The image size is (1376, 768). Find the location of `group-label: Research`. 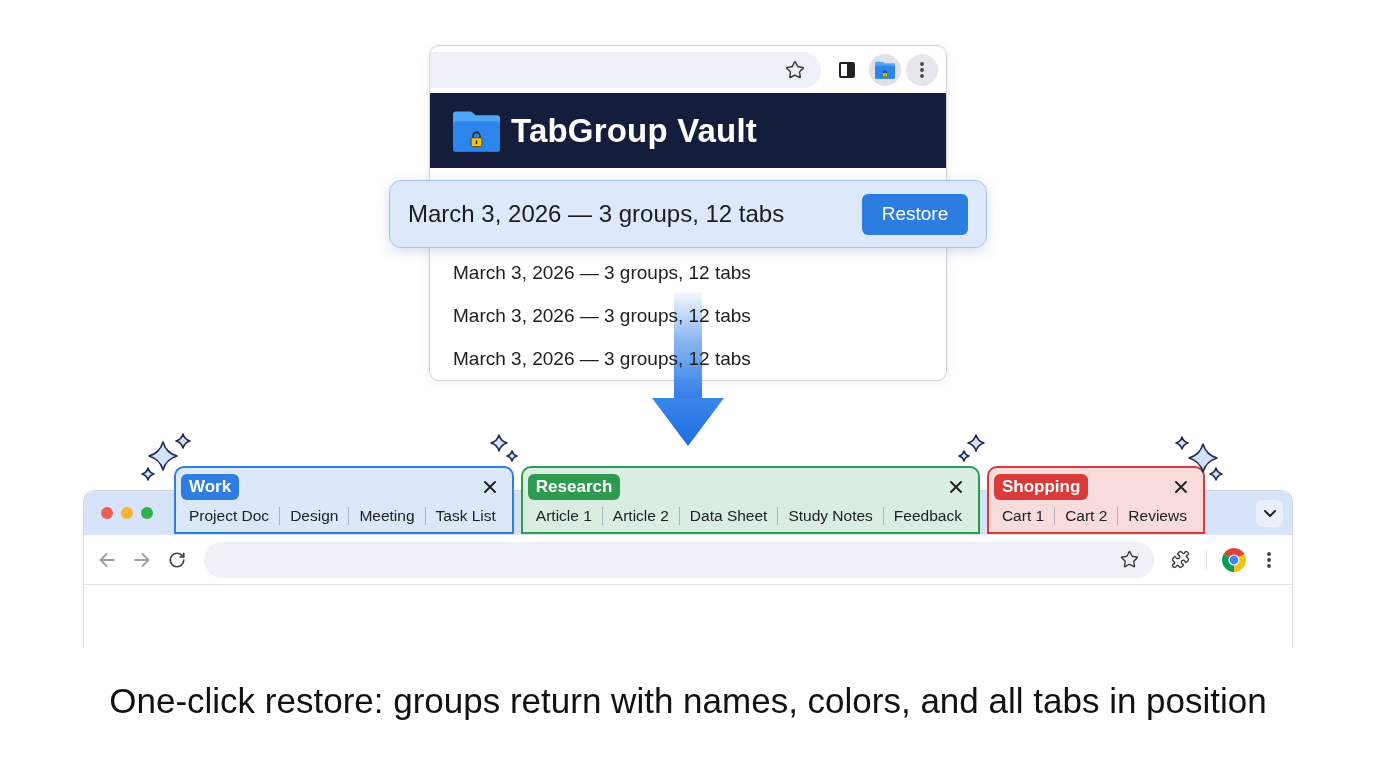

group-label: Research is located at coordinates (574, 487).